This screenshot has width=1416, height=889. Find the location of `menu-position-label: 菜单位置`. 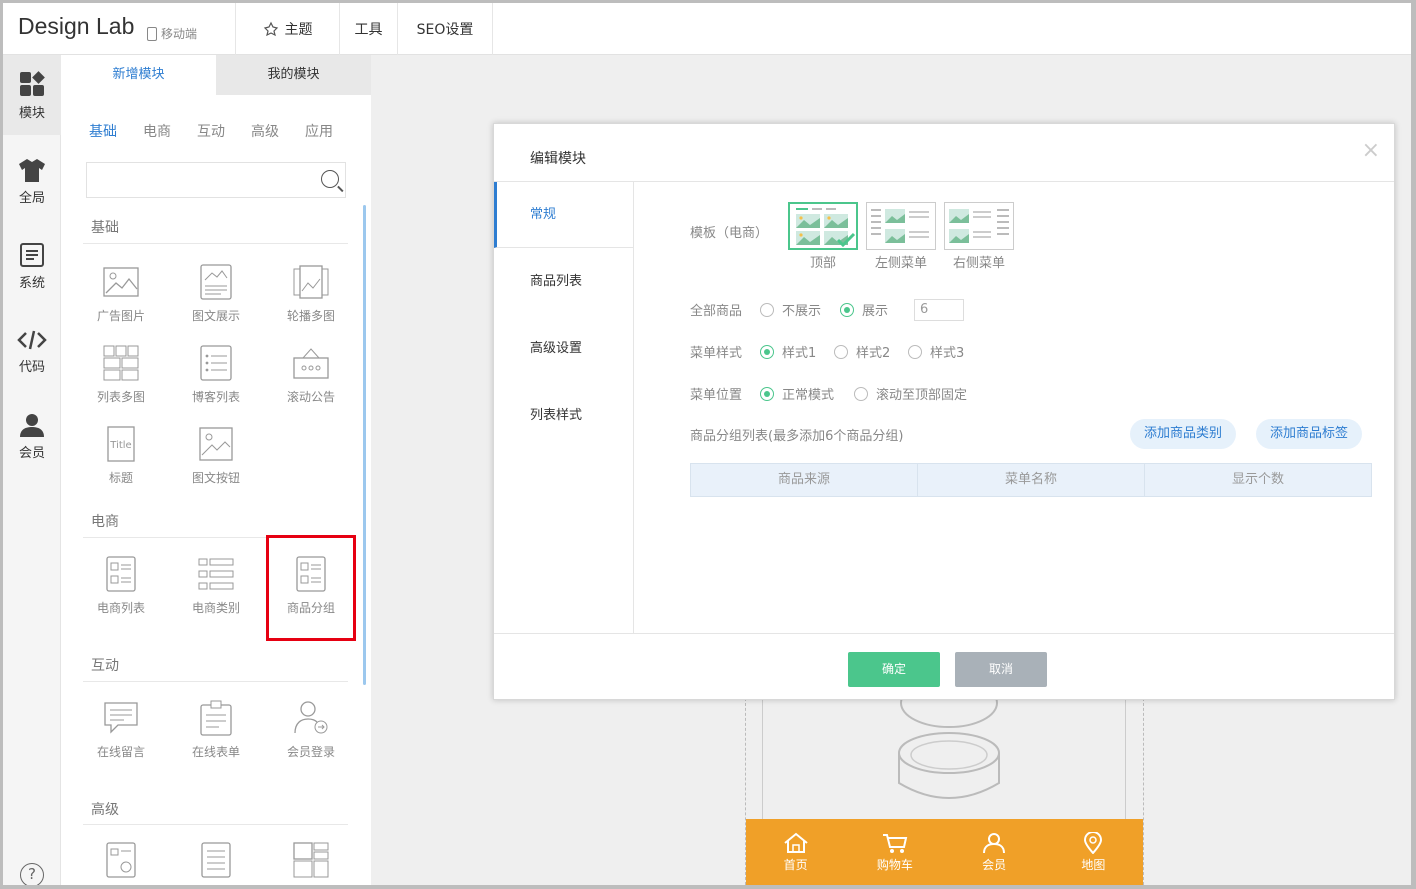

menu-position-label: 菜单位置 is located at coordinates (716, 395).